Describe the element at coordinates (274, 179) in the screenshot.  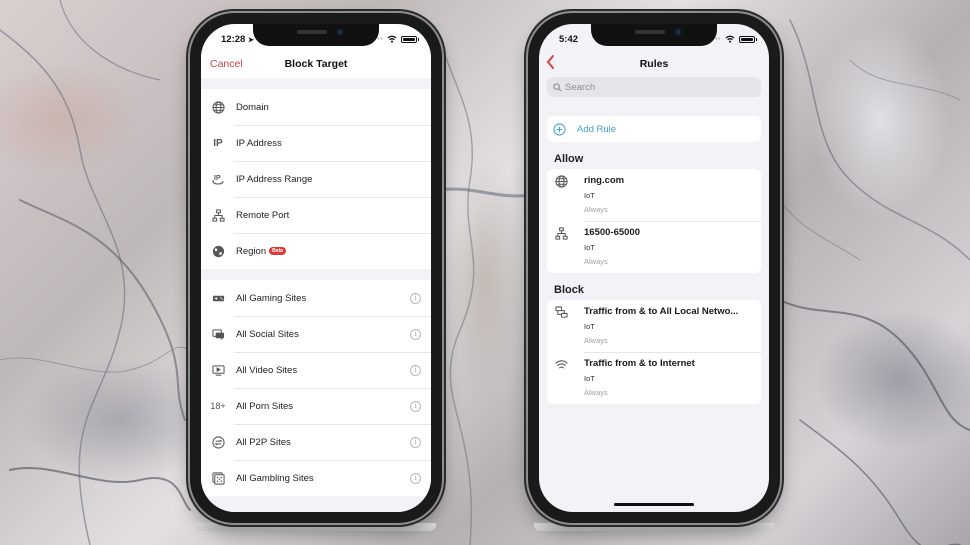
I see `row-label: IP Address Range` at that location.